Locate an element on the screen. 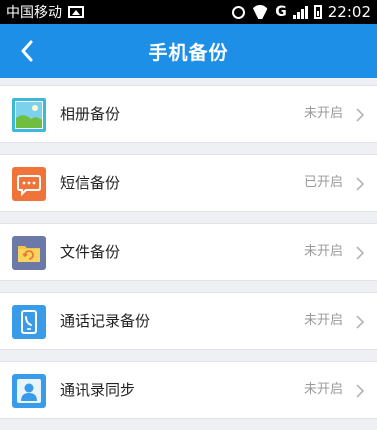 This screenshot has width=377, height=430. network-type-label: G is located at coordinates (281, 12).